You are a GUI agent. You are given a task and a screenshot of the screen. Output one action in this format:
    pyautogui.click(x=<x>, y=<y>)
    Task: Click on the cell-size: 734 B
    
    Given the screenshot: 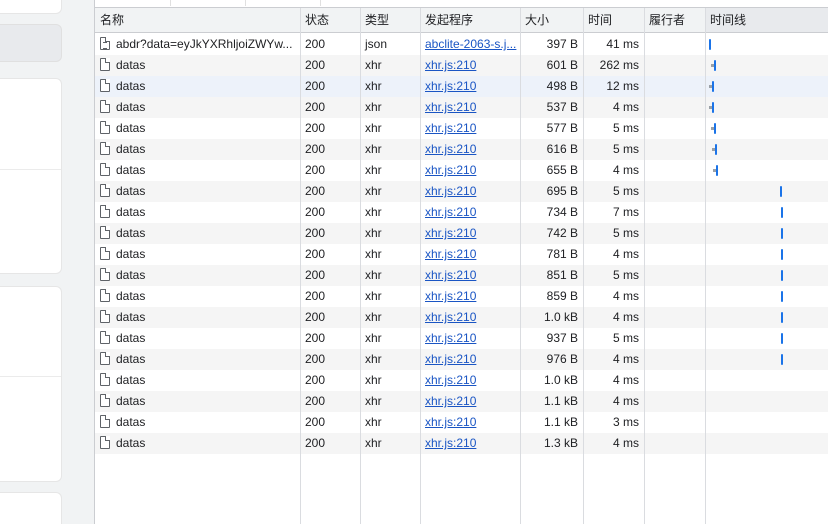 What is the action you would take?
    pyautogui.click(x=562, y=212)
    